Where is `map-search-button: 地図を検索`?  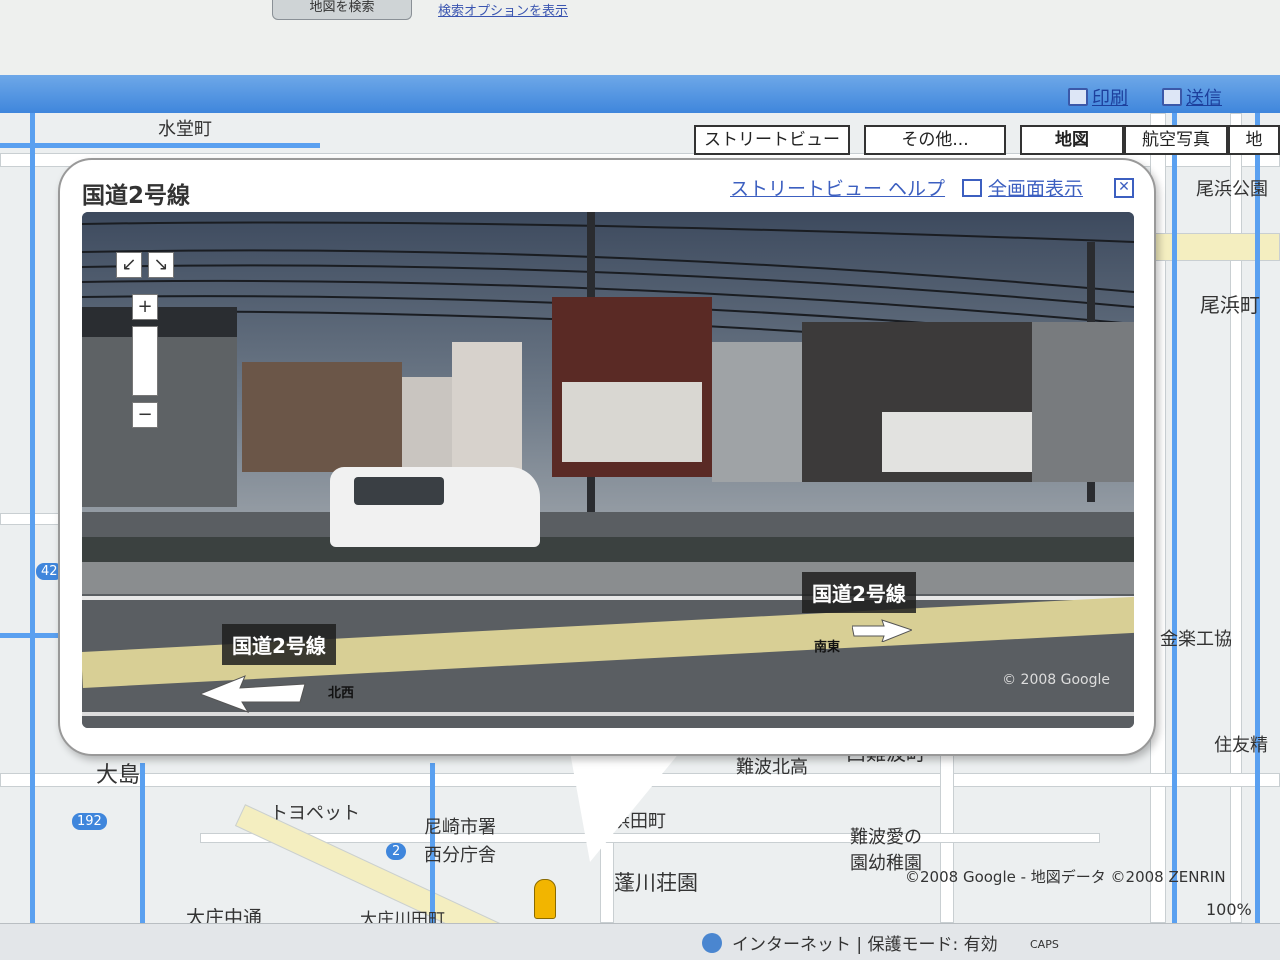 map-search-button: 地図を検索 is located at coordinates (342, 10).